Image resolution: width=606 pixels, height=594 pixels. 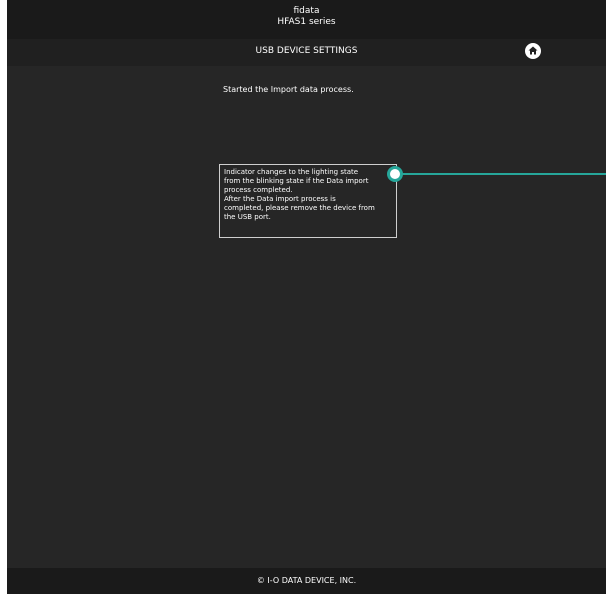 I want to click on home-icon, so click(x=533, y=50).